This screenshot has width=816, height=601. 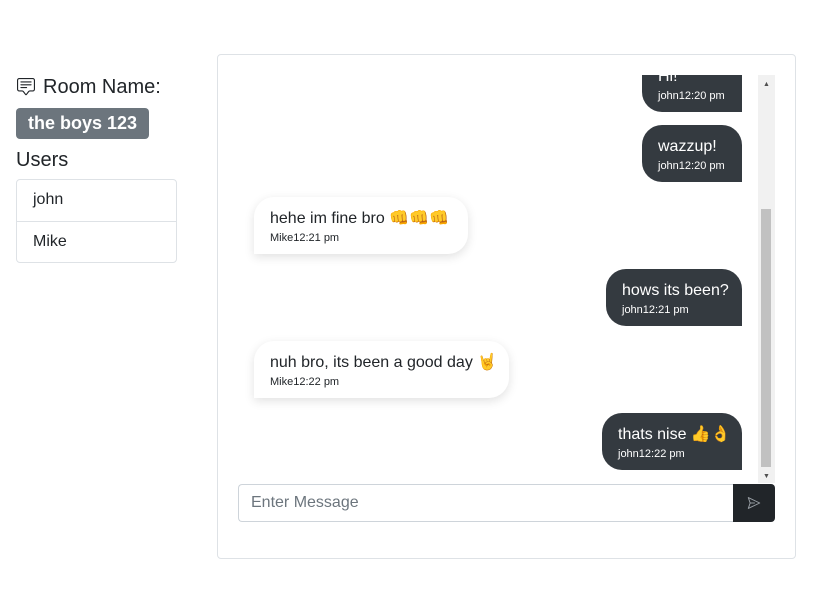 What do you see at coordinates (96, 241) in the screenshot?
I see `user-list-item: Mike` at bounding box center [96, 241].